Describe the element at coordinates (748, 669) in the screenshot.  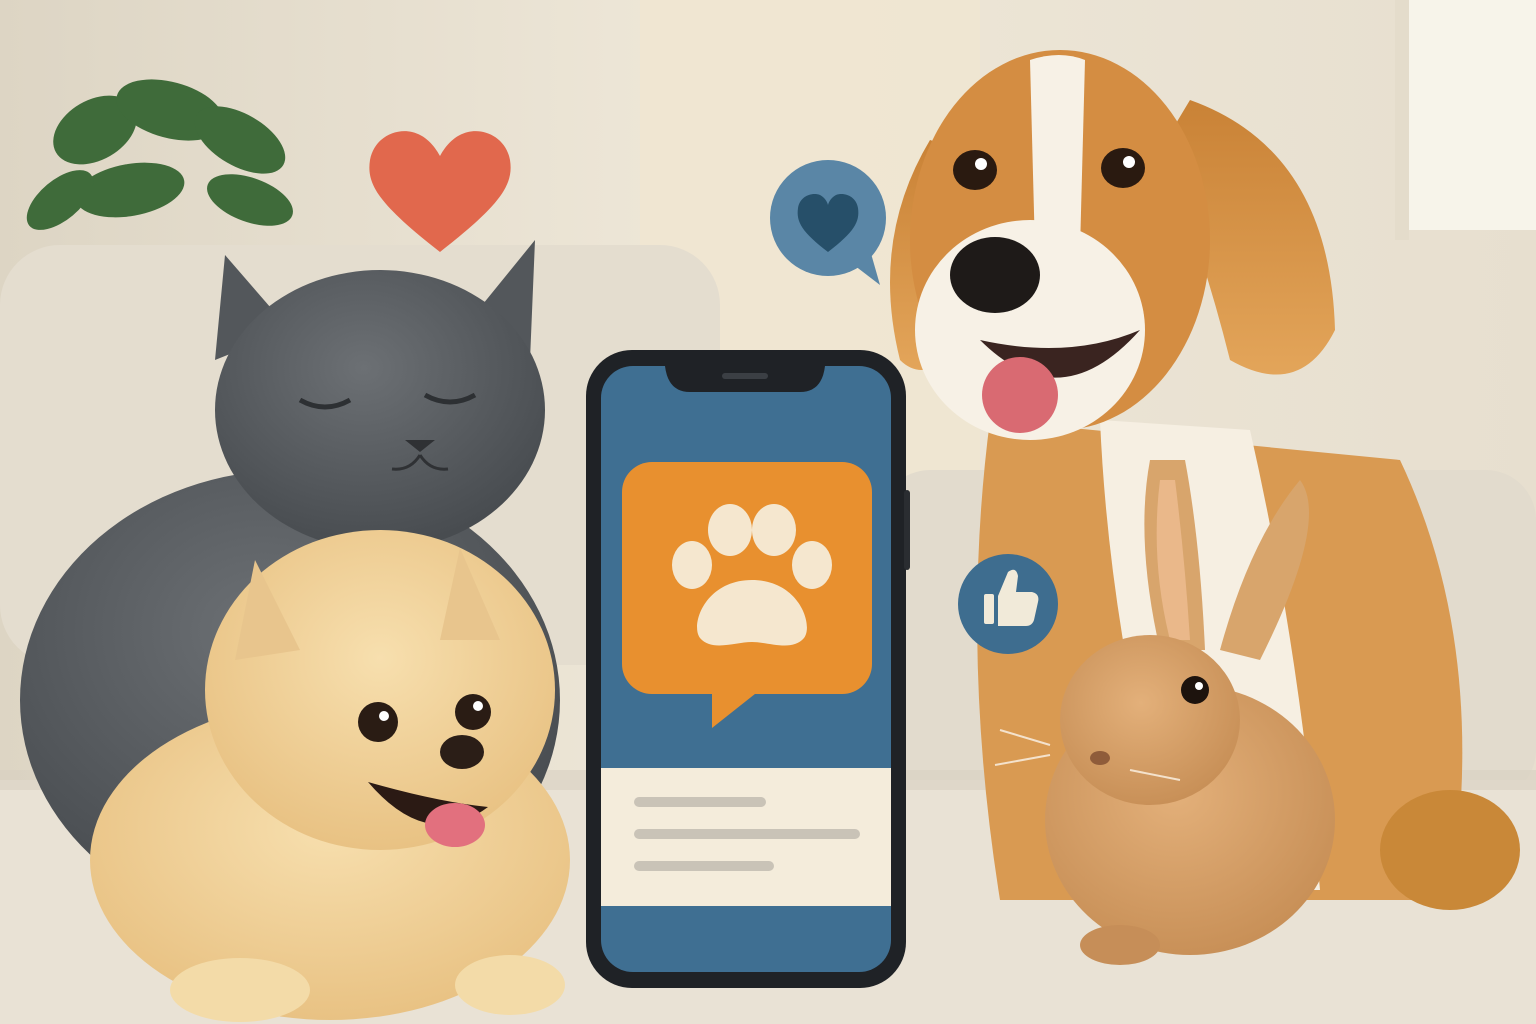
I see `smartphone` at that location.